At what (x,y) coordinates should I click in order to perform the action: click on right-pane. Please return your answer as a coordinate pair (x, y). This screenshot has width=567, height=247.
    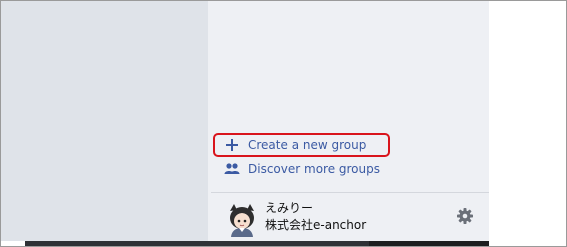
    Looking at the image, I should click on (527, 123).